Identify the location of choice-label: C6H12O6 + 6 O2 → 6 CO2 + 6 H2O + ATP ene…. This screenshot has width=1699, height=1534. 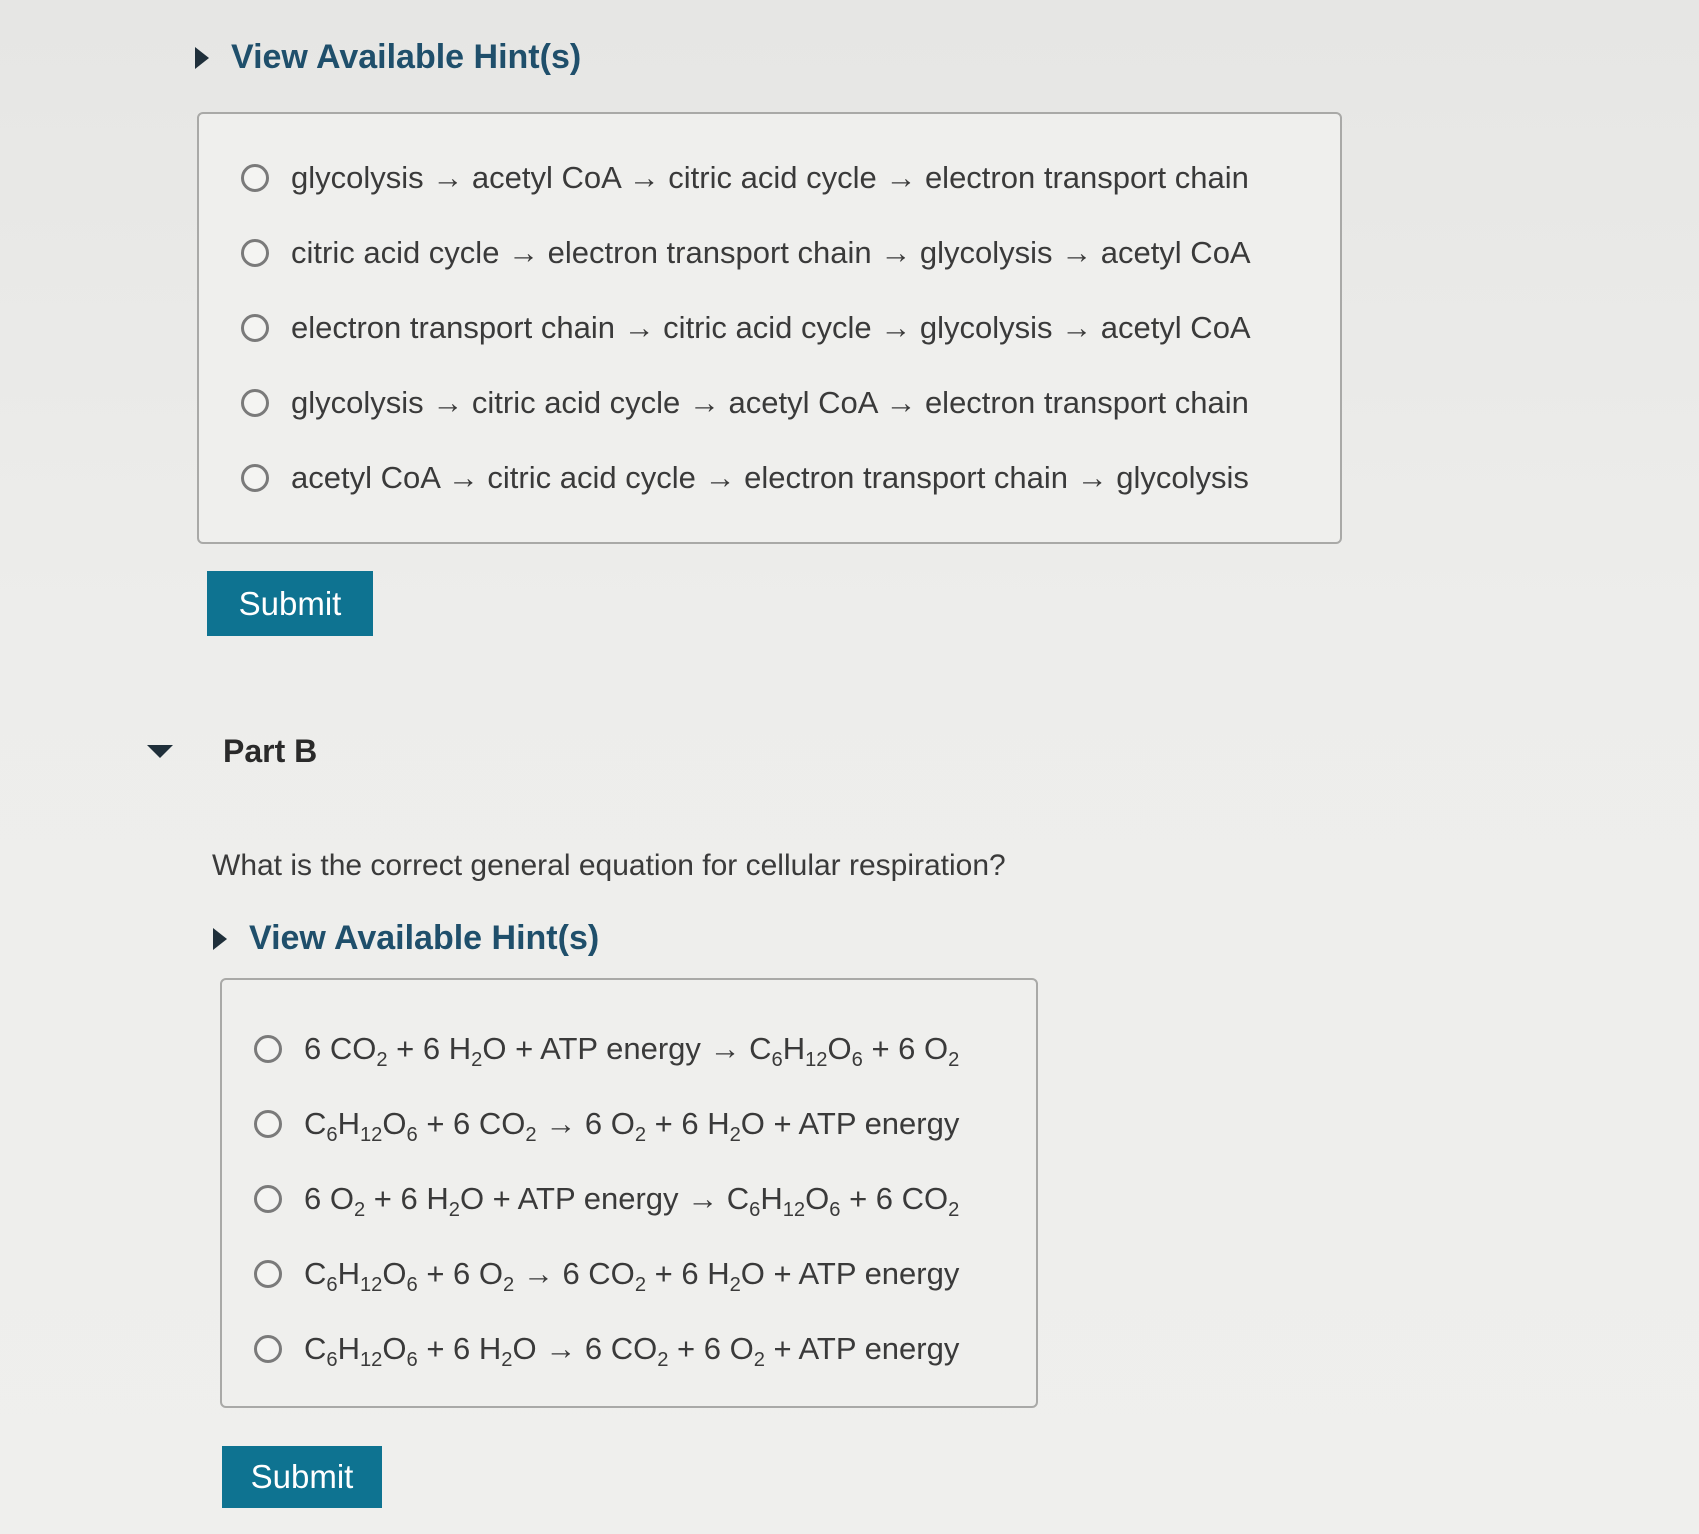
(632, 1275).